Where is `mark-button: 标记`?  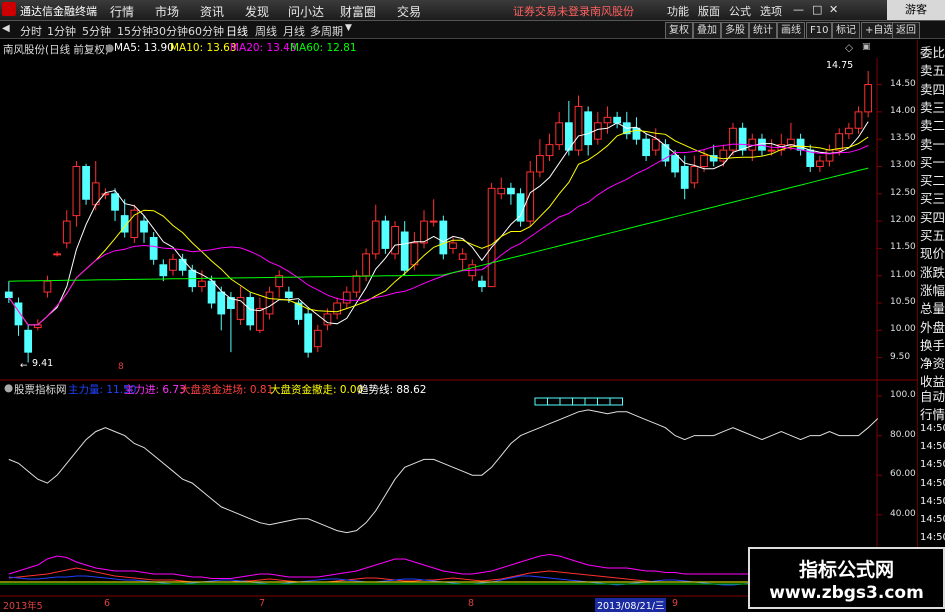
mark-button: 标记 is located at coordinates (846, 30).